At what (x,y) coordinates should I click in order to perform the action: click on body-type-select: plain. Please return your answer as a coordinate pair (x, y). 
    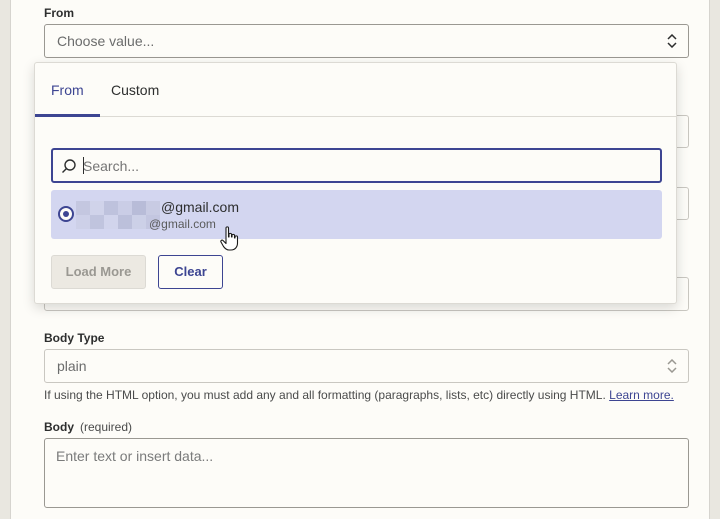
    Looking at the image, I should click on (366, 366).